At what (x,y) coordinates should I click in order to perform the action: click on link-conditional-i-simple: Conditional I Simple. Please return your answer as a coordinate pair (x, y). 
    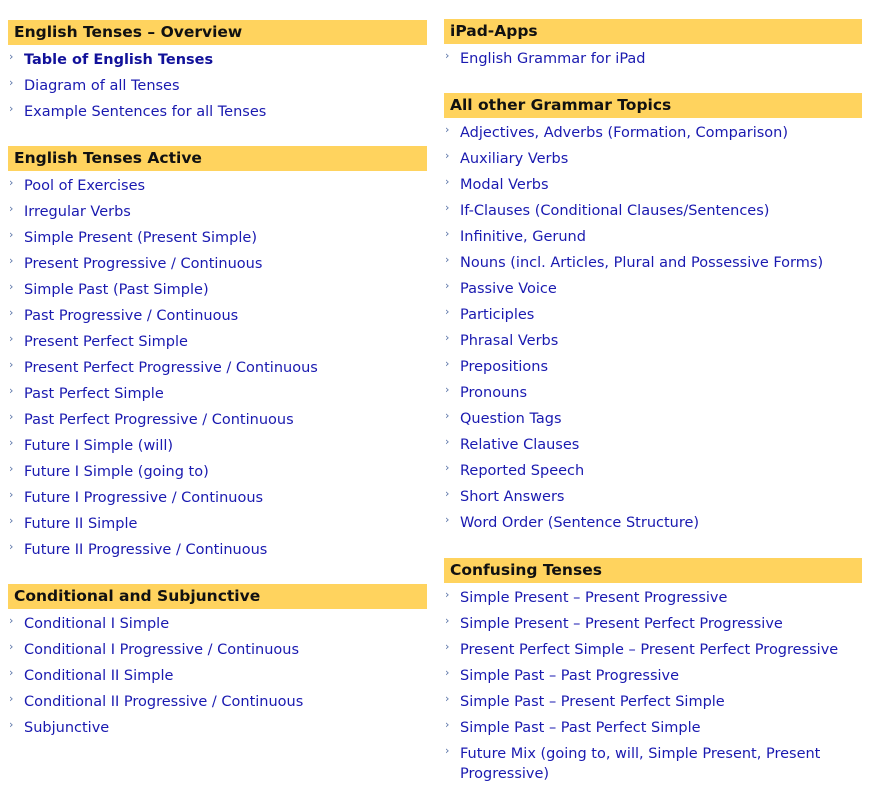
    Looking at the image, I should click on (96, 624).